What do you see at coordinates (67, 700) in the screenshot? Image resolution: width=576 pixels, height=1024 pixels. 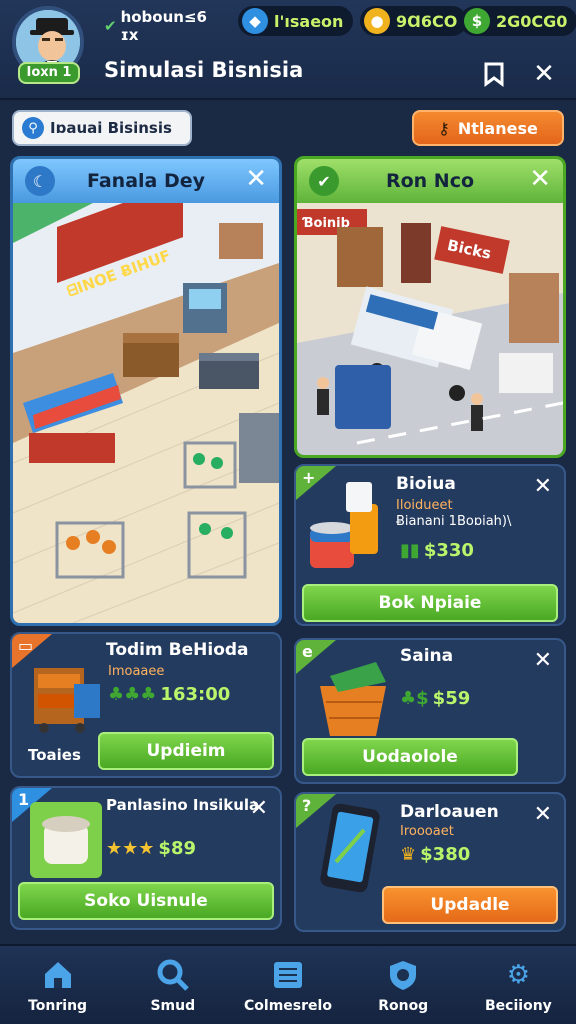 I see `shelf-cart-icon` at bounding box center [67, 700].